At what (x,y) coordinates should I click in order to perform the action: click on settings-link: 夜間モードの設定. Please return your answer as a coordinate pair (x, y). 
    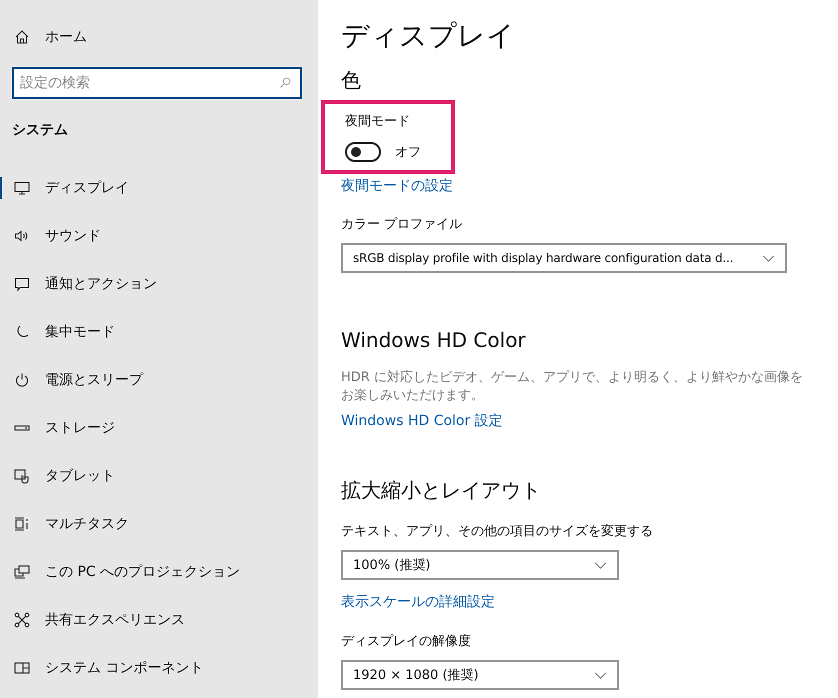
    Looking at the image, I should click on (397, 186).